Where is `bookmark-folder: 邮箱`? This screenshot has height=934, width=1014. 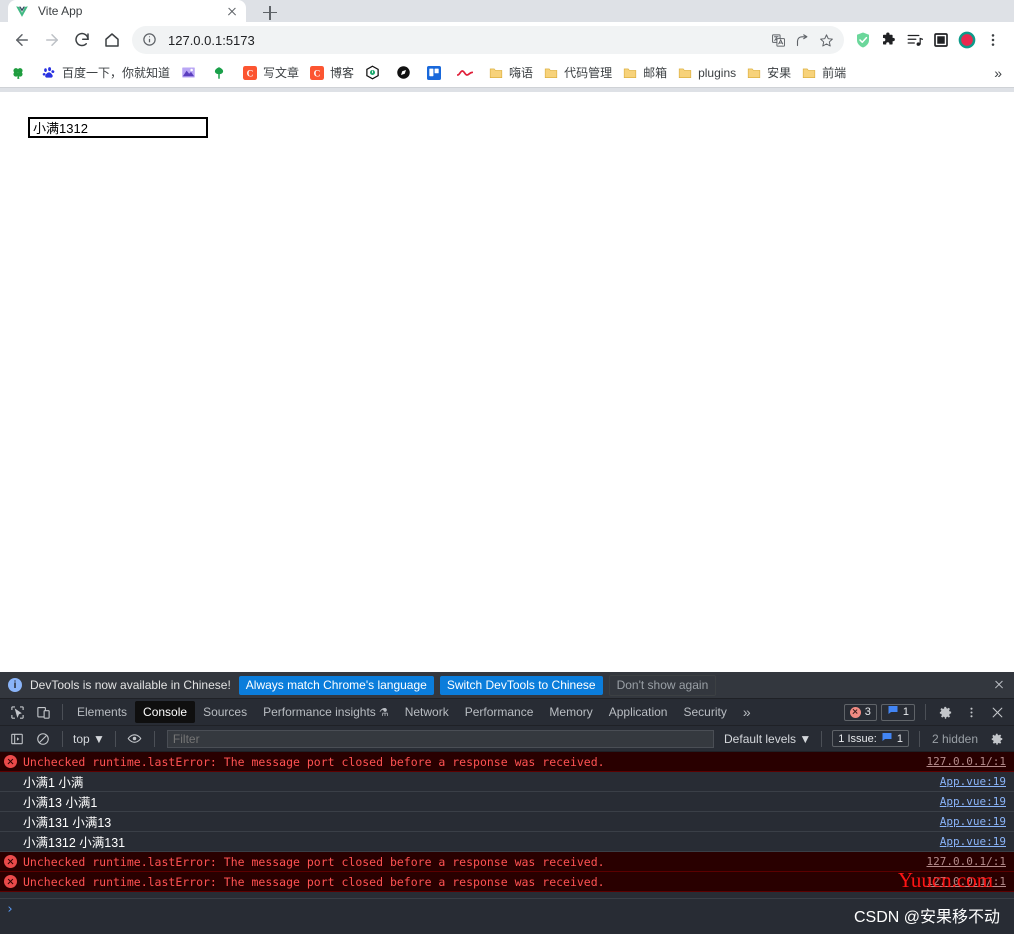
bookmark-folder: 邮箱 is located at coordinates (644, 73).